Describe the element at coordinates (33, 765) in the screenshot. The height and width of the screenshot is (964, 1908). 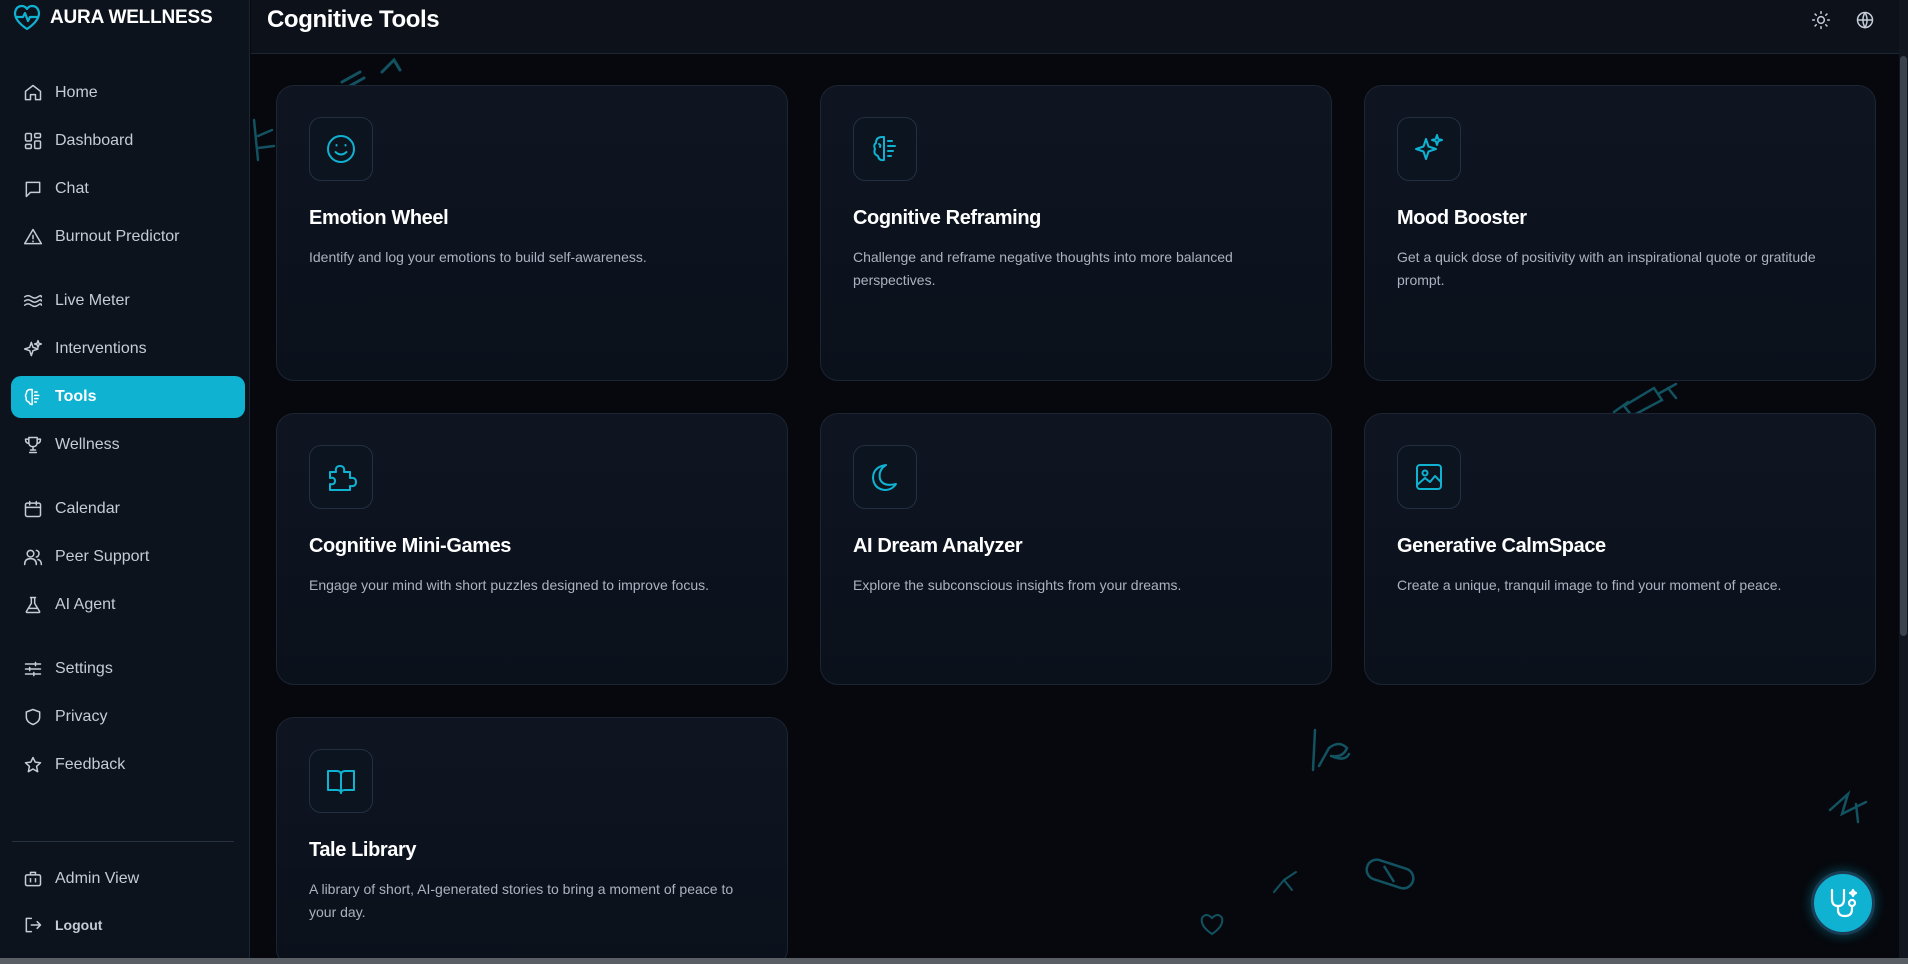
I see `star-icon` at that location.